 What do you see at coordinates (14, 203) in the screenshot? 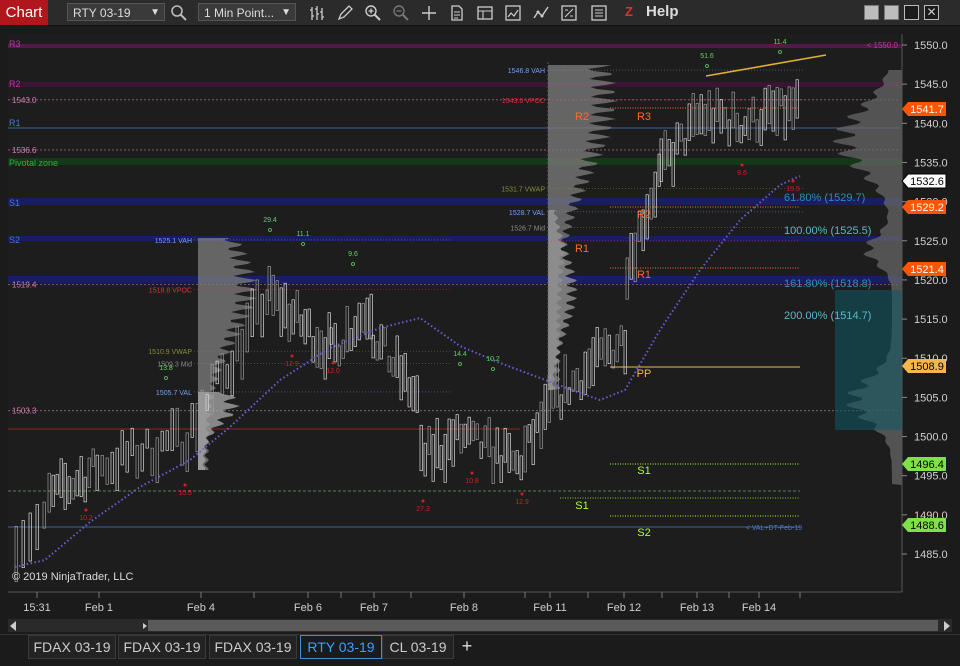
I see `zone-label: S1` at bounding box center [14, 203].